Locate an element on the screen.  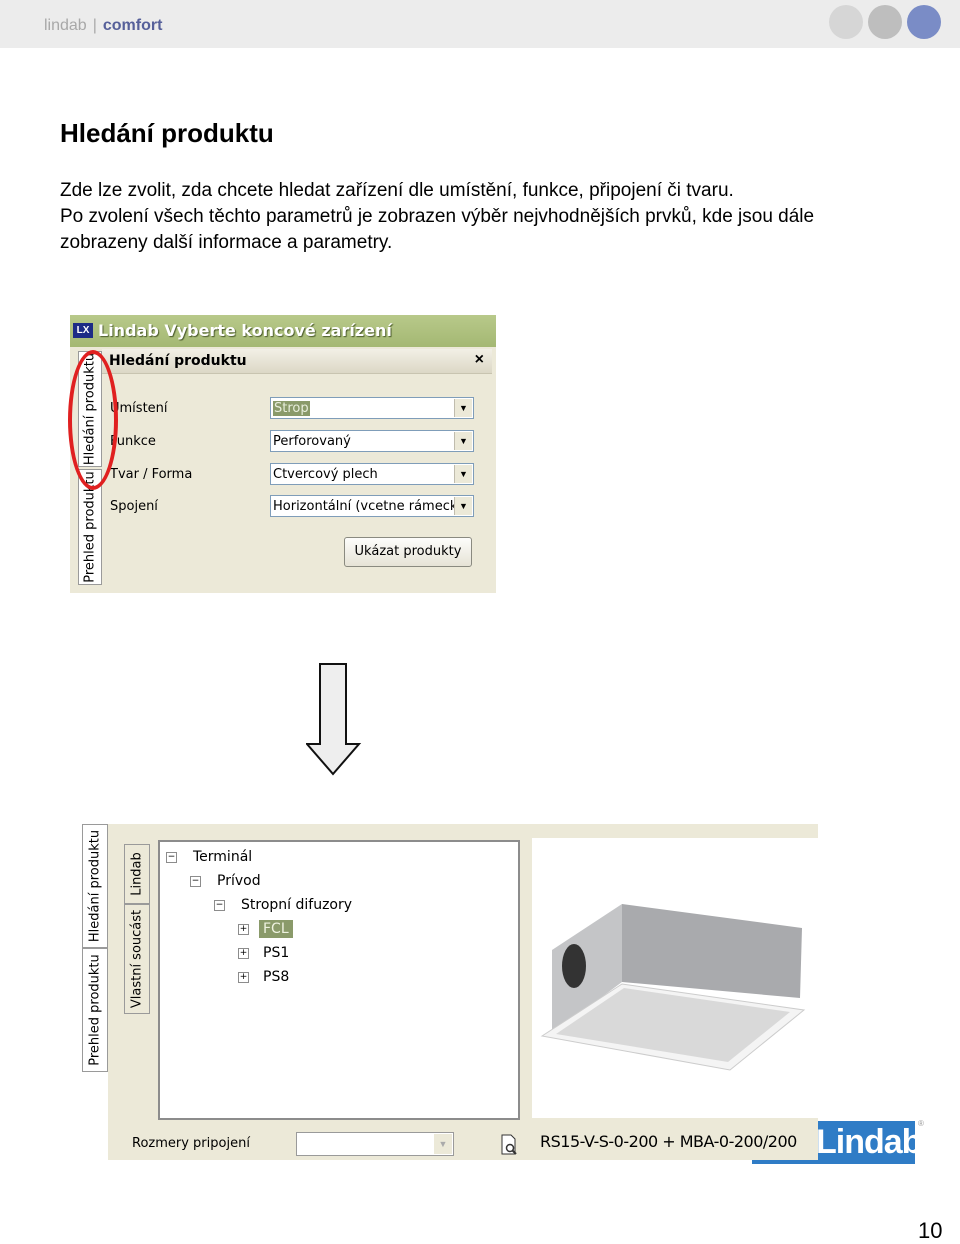
tree-node: − Stropní difuzory is located at coordinates (283, 905).